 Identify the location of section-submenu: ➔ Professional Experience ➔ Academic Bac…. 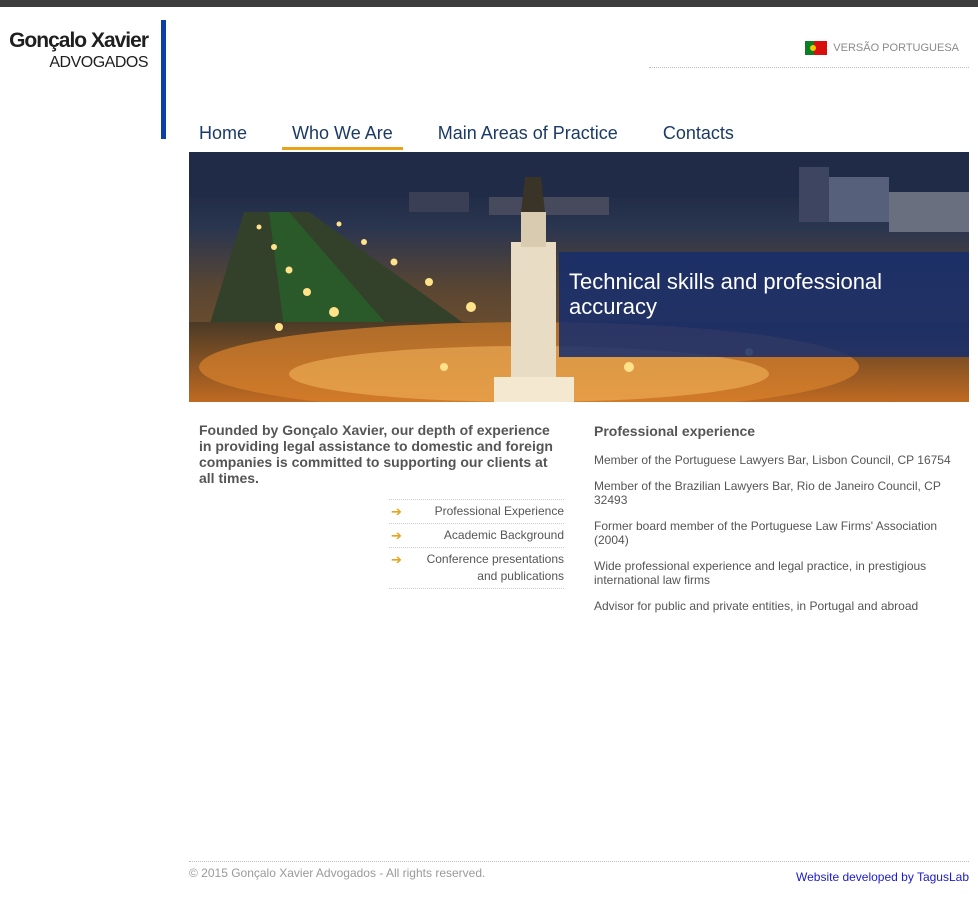
(476, 544).